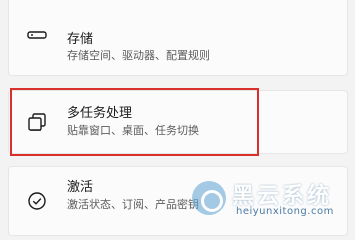 This screenshot has height=240, width=355. What do you see at coordinates (133, 130) in the screenshot?
I see `settings-item-description: 贴靠窗口、桌面、任务切换` at bounding box center [133, 130].